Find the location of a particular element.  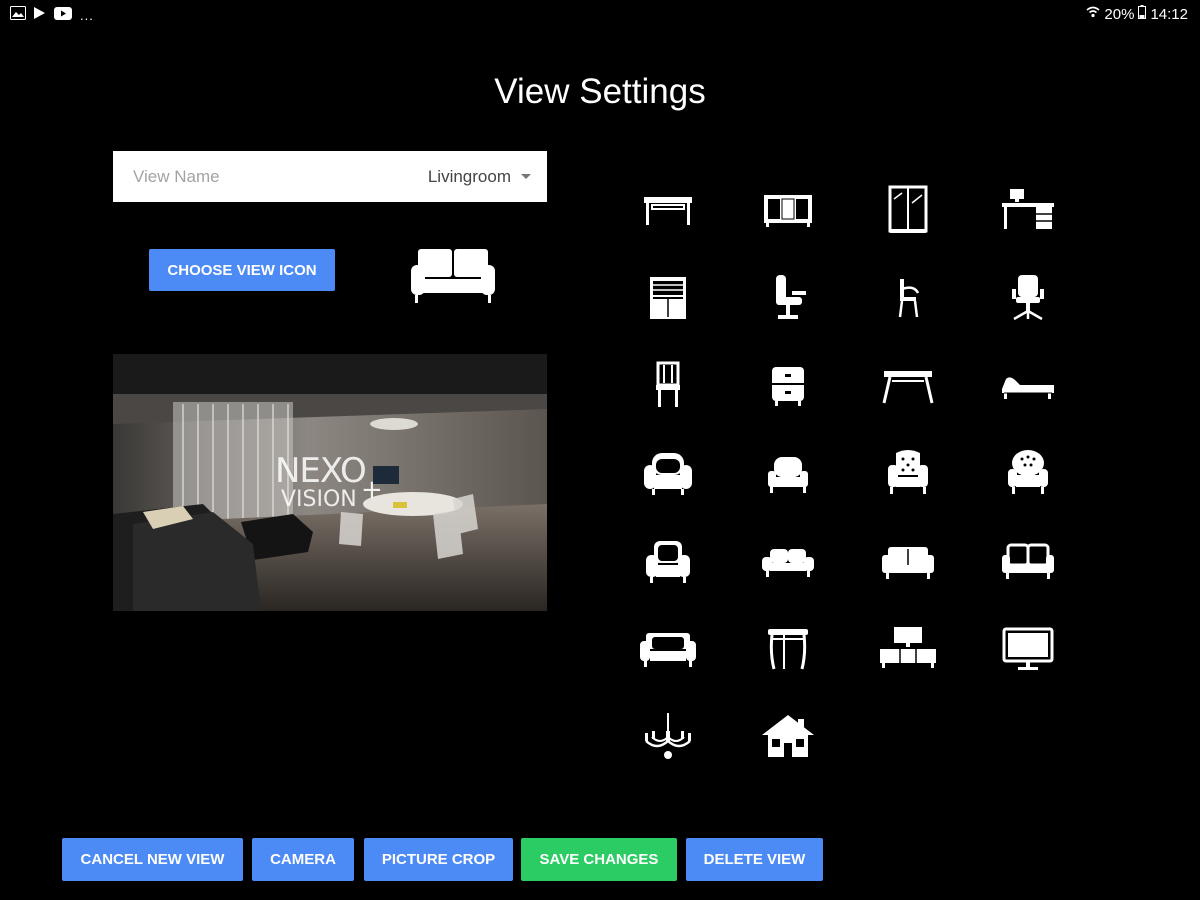

nightstand-icon is located at coordinates (788, 386).